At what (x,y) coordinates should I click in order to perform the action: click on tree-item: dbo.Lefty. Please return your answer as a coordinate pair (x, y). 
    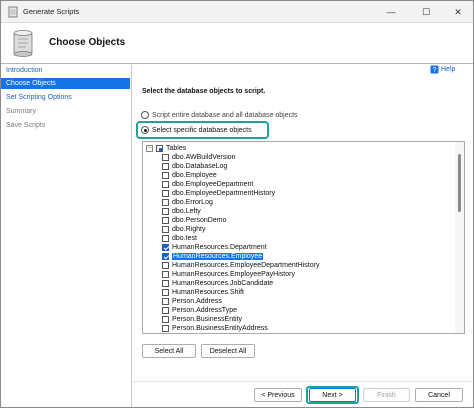
    Looking at the image, I should click on (181, 211).